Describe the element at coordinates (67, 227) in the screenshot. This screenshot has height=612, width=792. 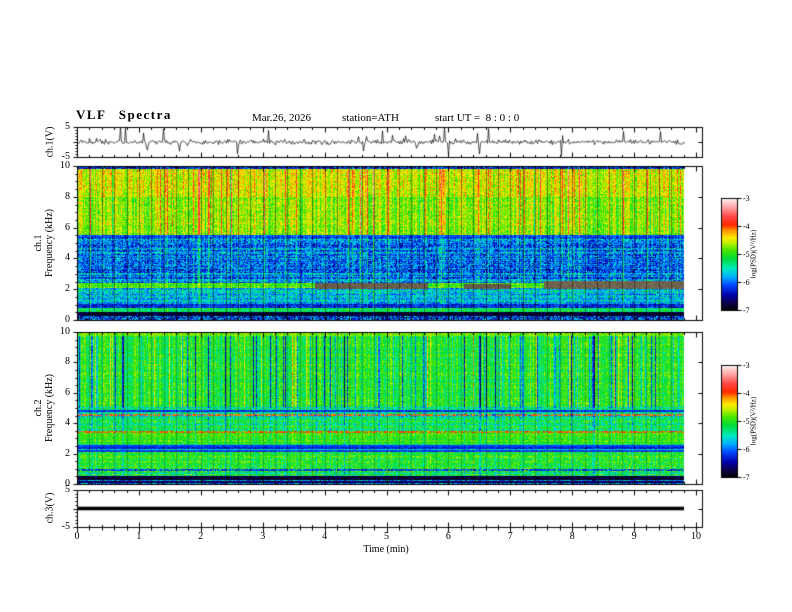
I see `ch1-spec-y-tick-label: 6` at that location.